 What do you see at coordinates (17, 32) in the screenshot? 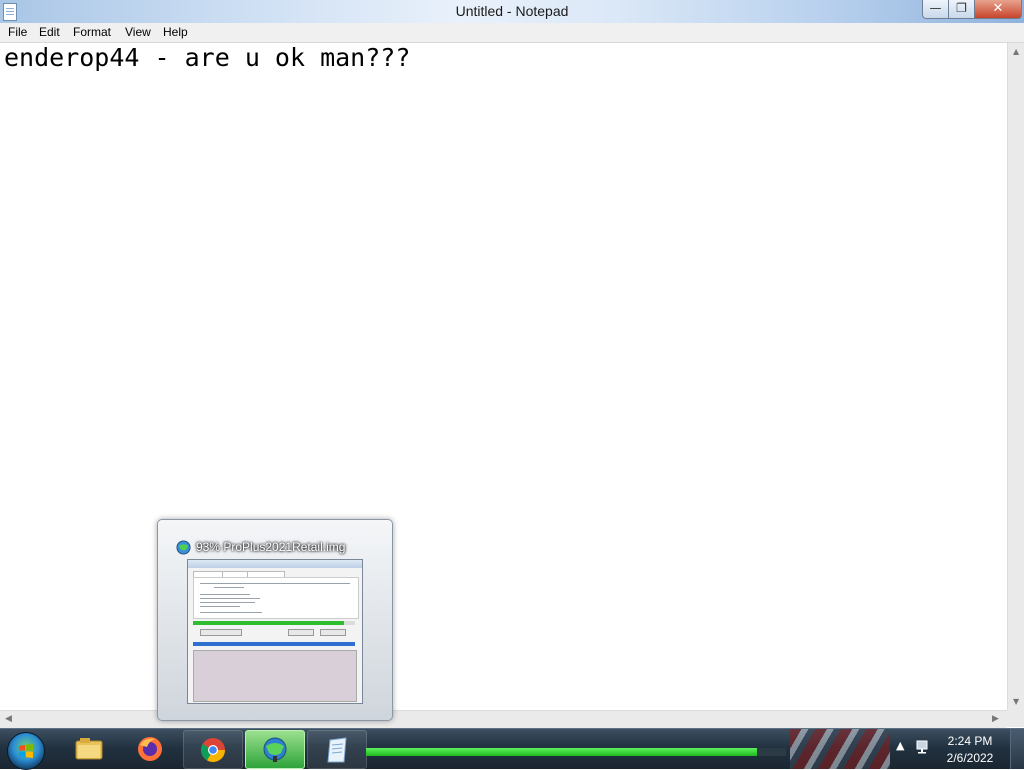
I see `menu-file: File` at bounding box center [17, 32].